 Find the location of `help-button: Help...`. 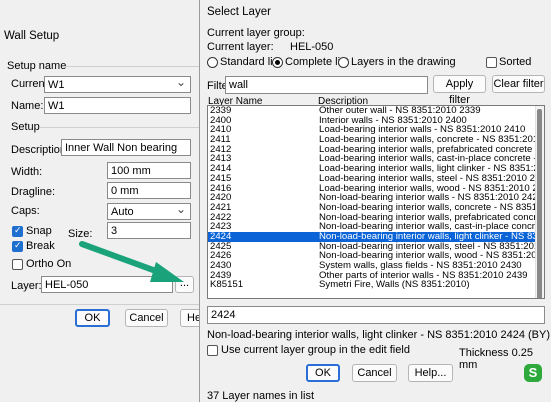

help-button: Help... is located at coordinates (430, 373).